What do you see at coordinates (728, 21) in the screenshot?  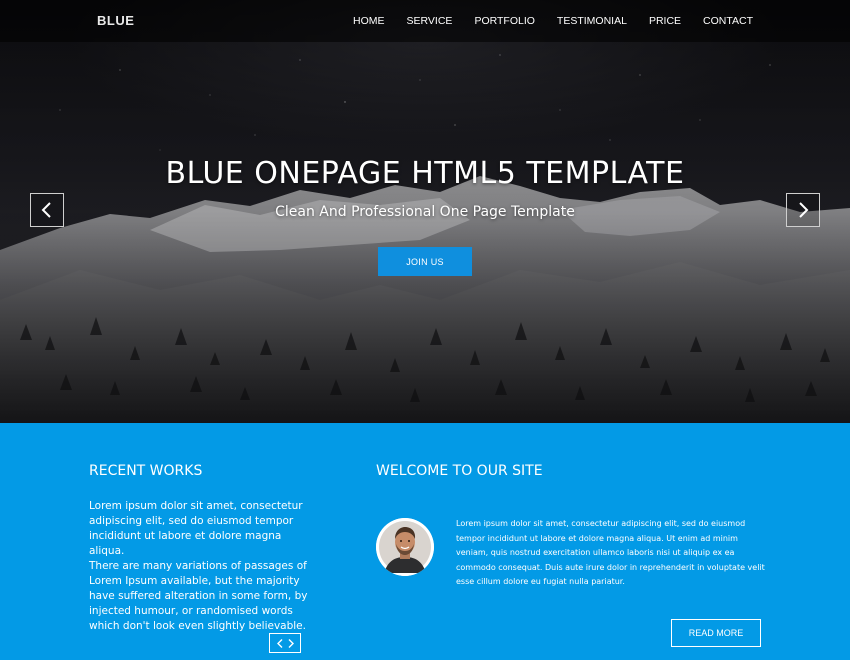 I see `nav-contact: CONTACT` at bounding box center [728, 21].